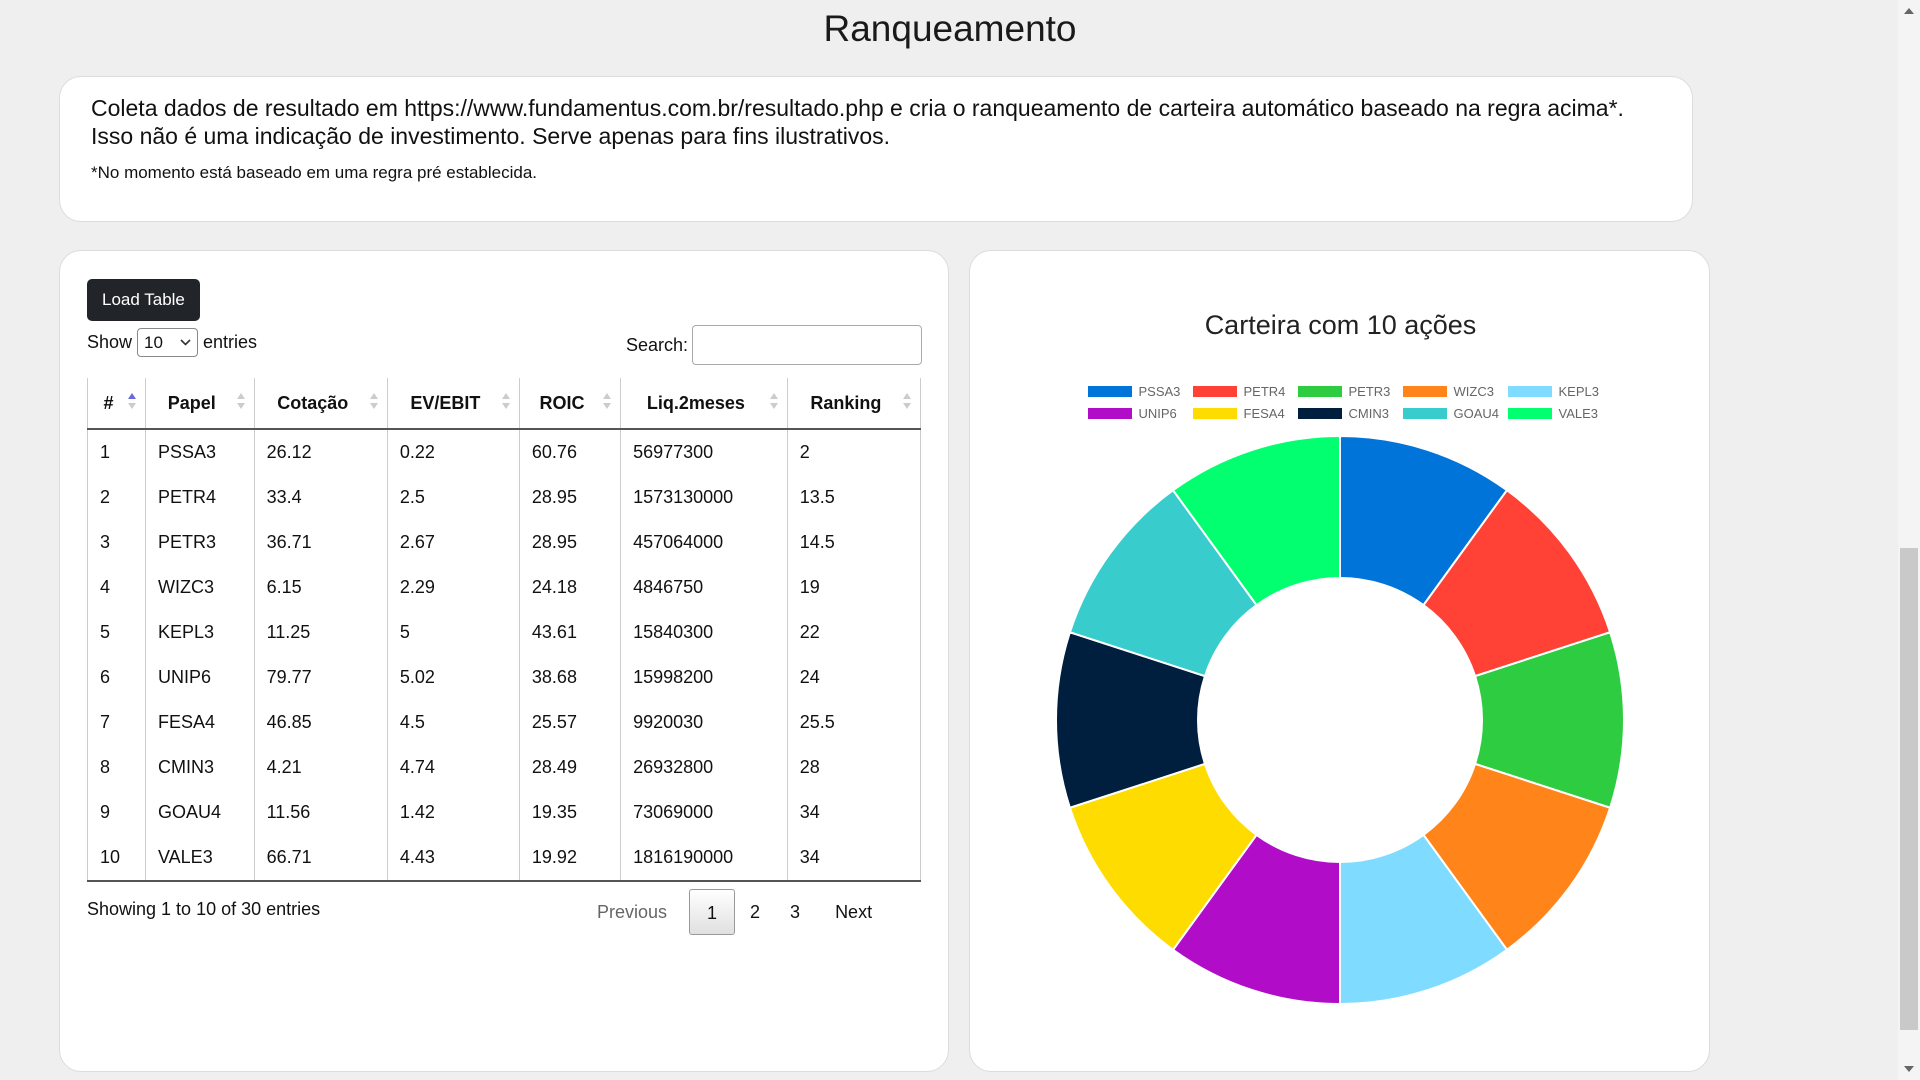 This screenshot has height=1080, width=1920. I want to click on column-header: Papel, so click(200, 404).